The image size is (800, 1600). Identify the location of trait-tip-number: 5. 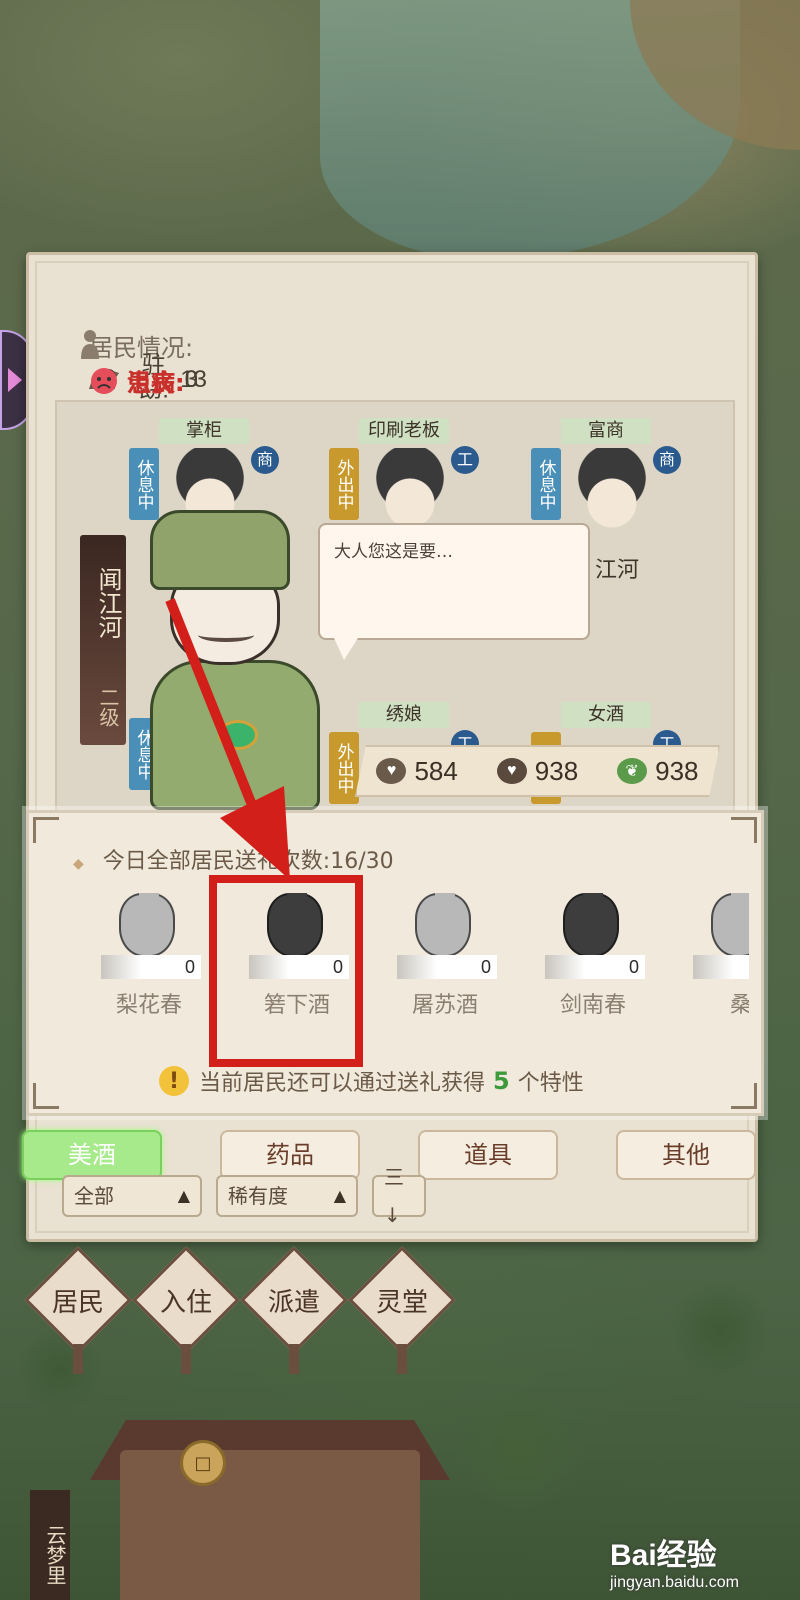
(501, 1081).